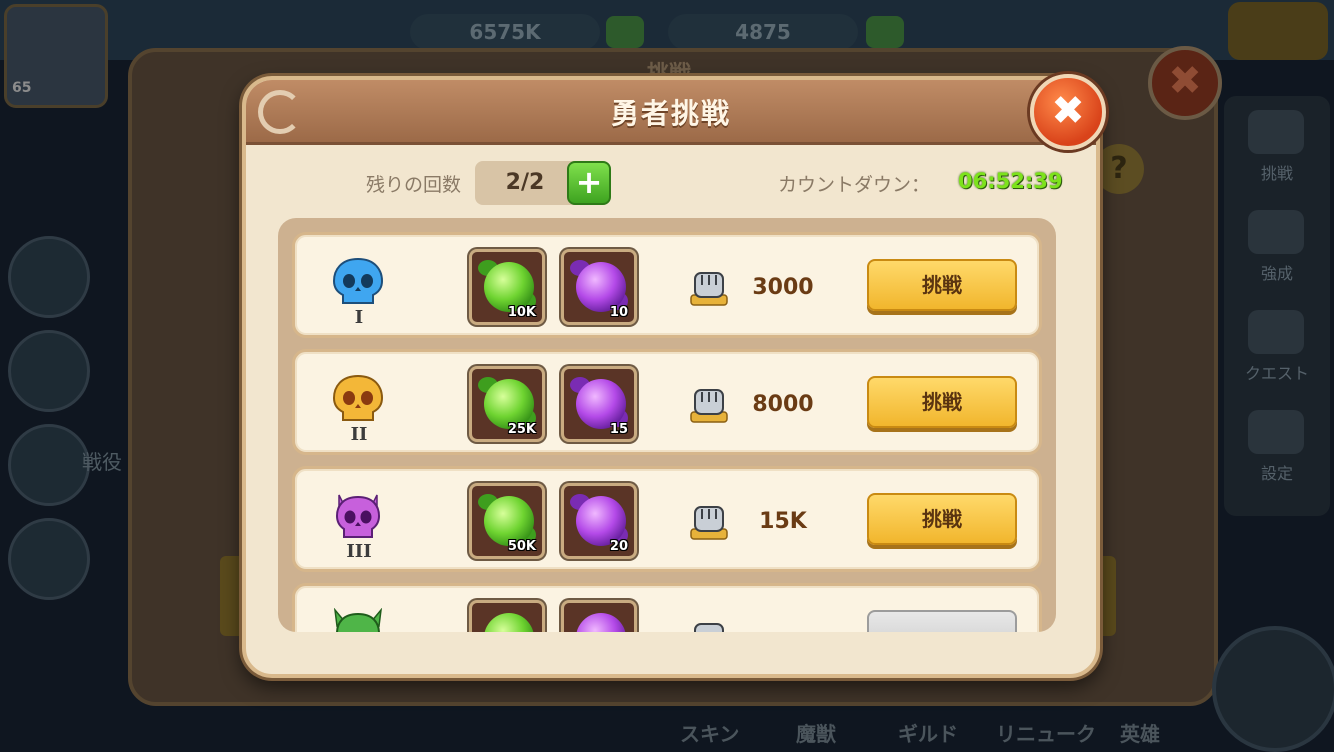 This screenshot has height=752, width=1334. Describe the element at coordinates (525, 182) in the screenshot. I see `remaining-attempts-value: 2/2` at that location.